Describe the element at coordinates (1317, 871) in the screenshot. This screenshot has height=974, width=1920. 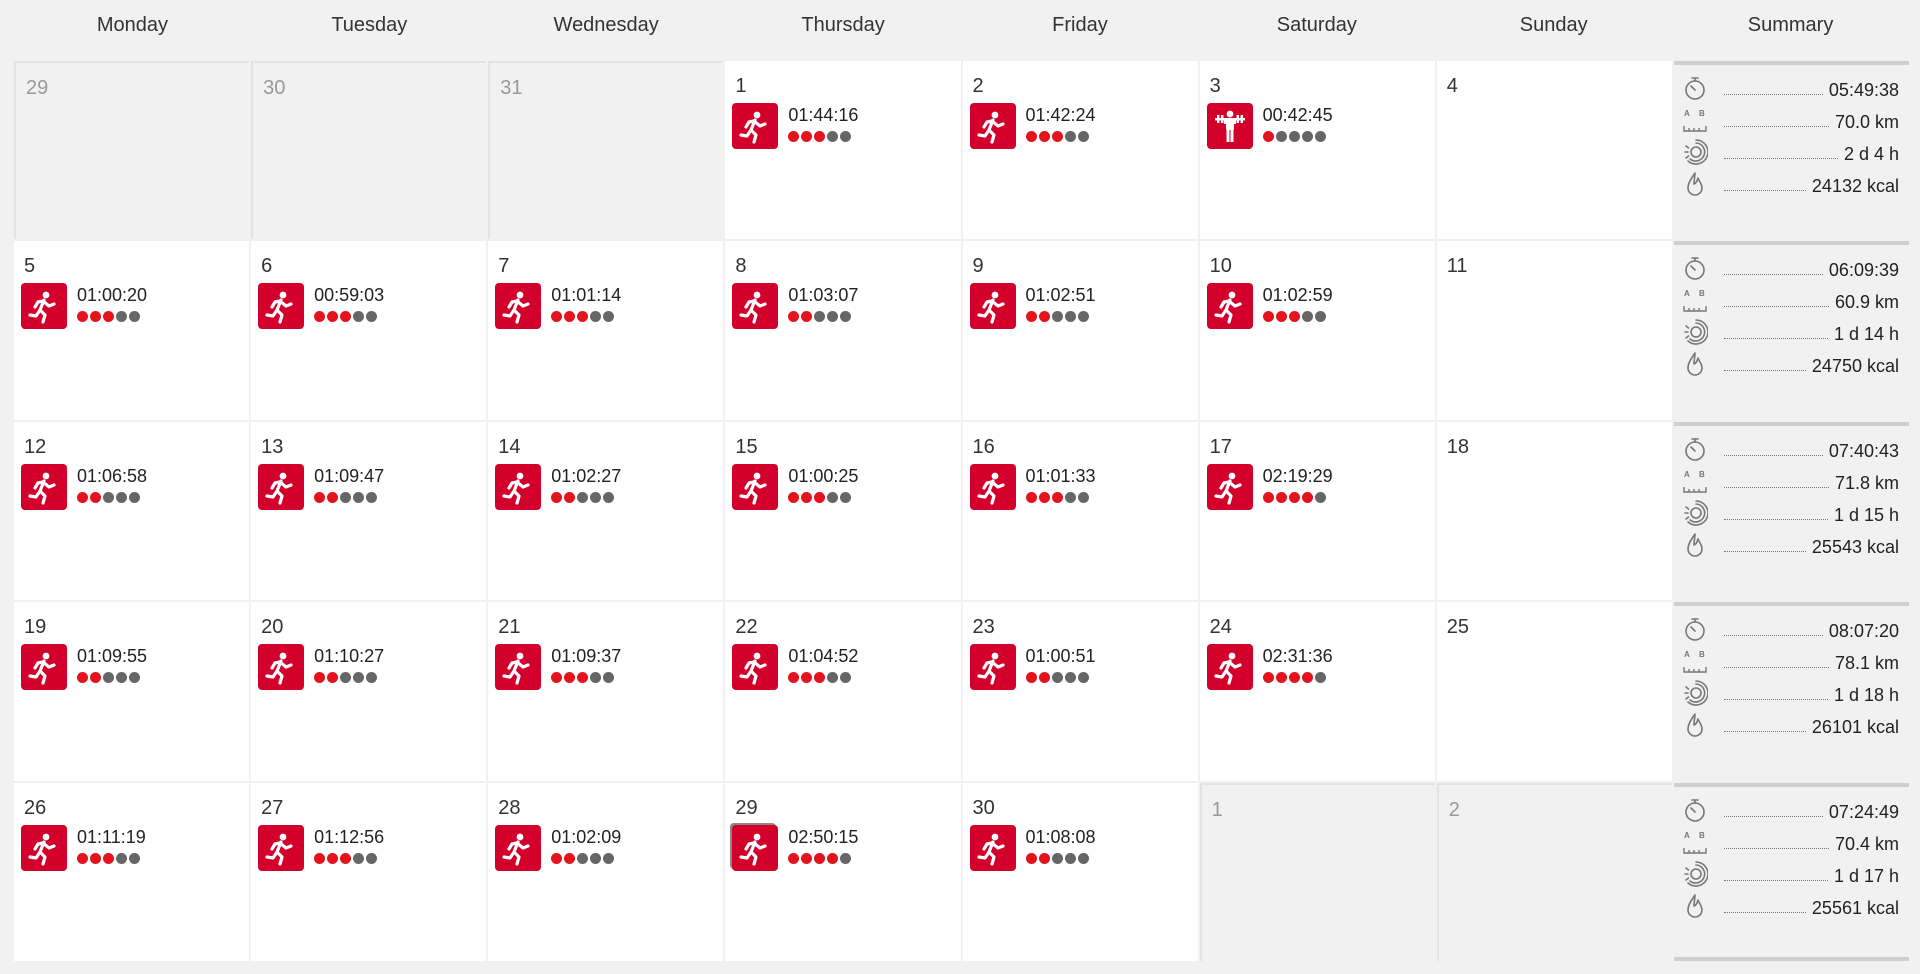
I see `calendar-day-cell: 1` at that location.